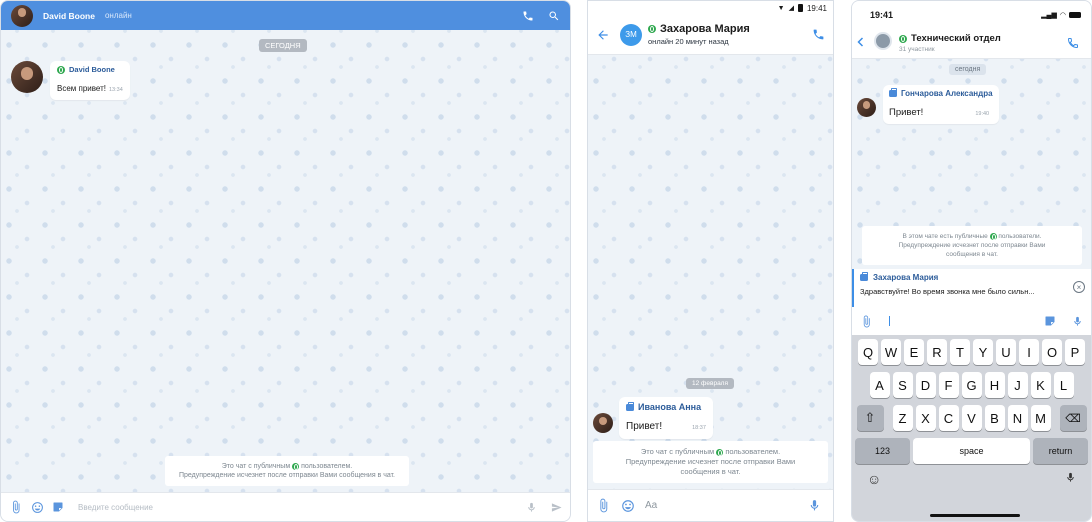 The width and height of the screenshot is (1092, 522). I want to click on key-u: U, so click(1006, 352).